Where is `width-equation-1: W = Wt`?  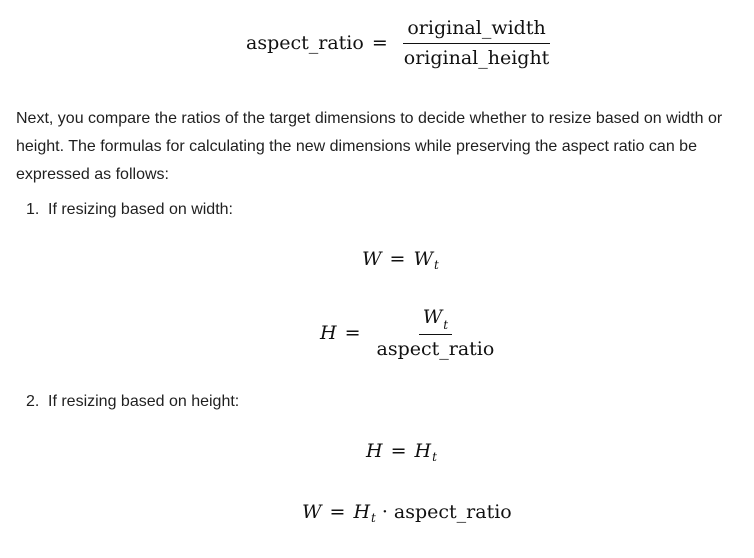
width-equation-1: W = Wt is located at coordinates (400, 260).